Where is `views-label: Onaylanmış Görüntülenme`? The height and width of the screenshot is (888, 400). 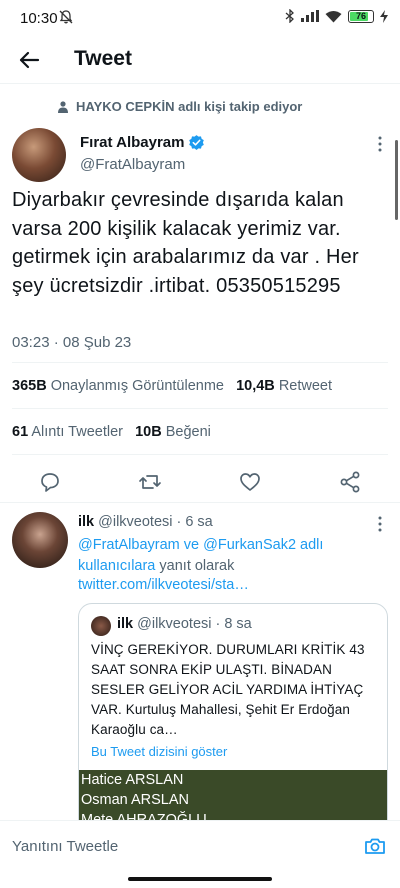 views-label: Onaylanmış Görüntülenme is located at coordinates (137, 386).